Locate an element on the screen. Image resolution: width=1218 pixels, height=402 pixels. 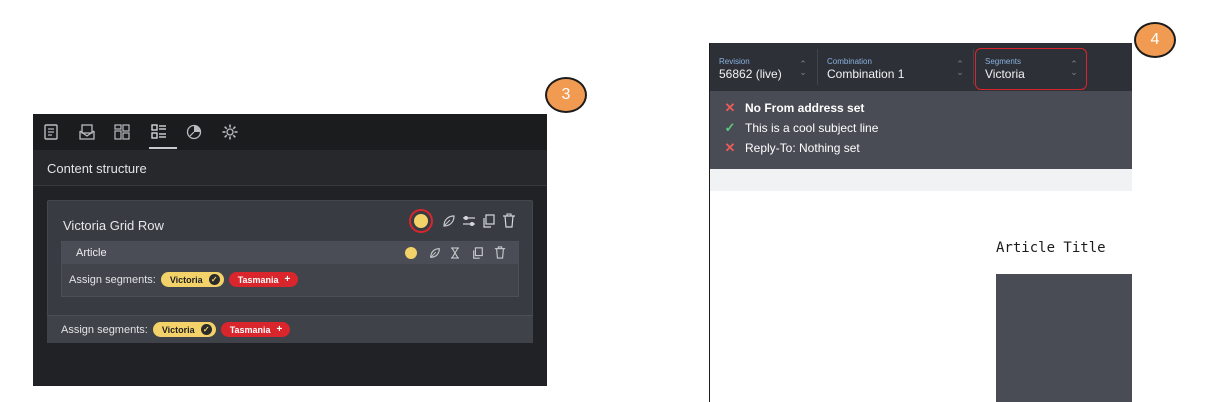
section-header: Content structure is located at coordinates (290, 168).